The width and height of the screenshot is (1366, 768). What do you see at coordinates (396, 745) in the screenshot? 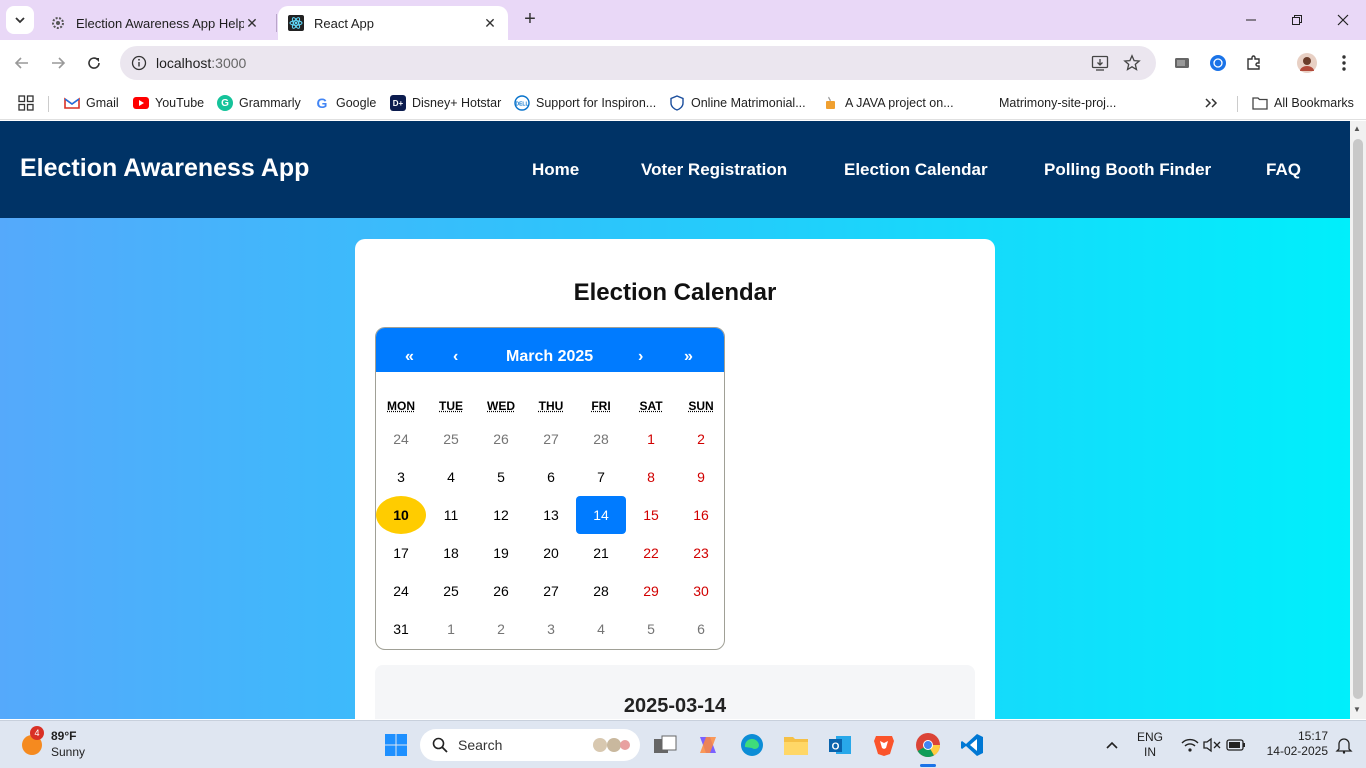
I see `start-button` at bounding box center [396, 745].